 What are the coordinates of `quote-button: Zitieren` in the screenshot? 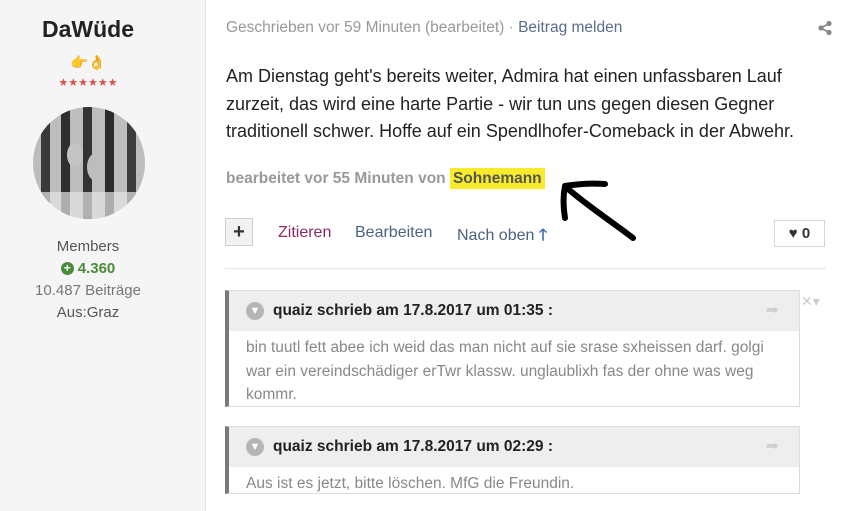 It's located at (304, 233).